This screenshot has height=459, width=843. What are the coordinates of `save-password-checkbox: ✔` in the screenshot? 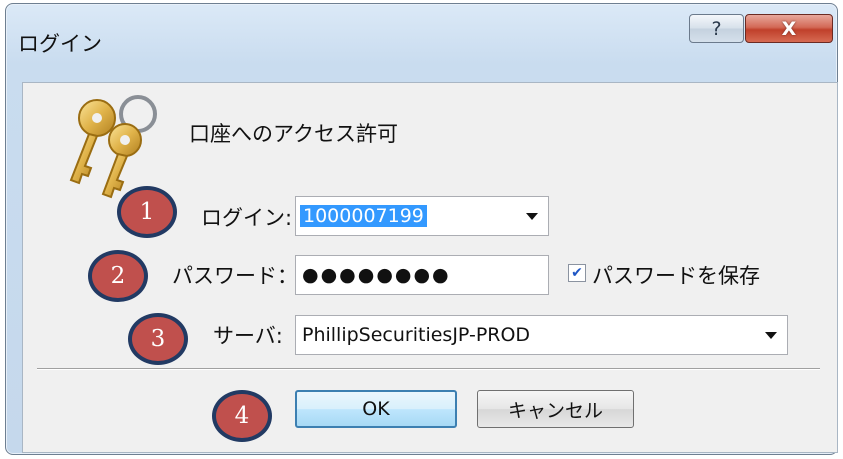 It's located at (577, 273).